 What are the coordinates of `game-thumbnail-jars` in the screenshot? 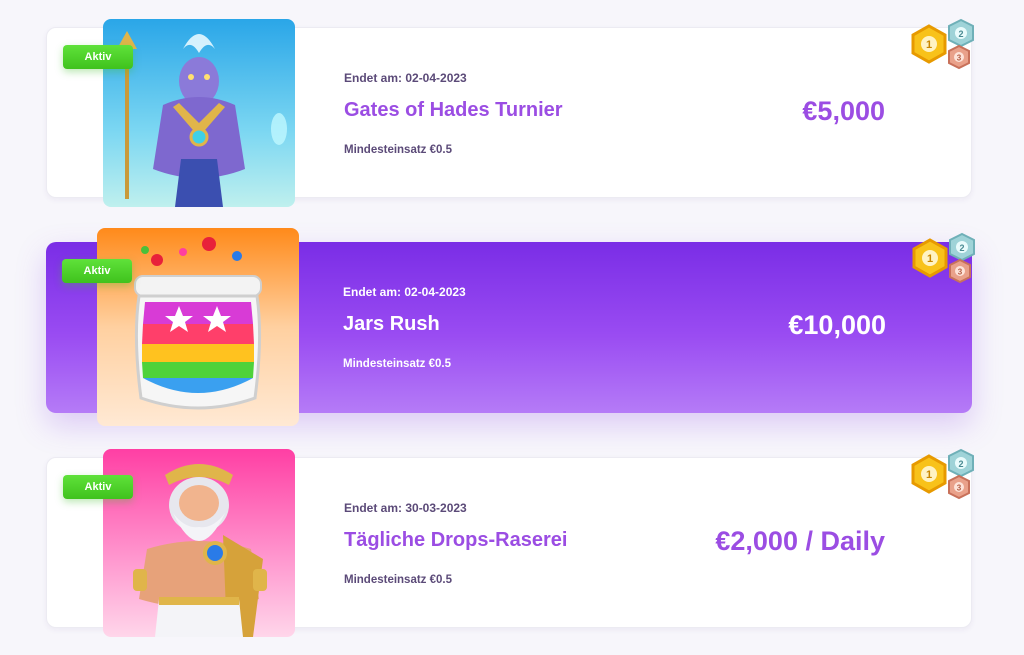 It's located at (198, 327).